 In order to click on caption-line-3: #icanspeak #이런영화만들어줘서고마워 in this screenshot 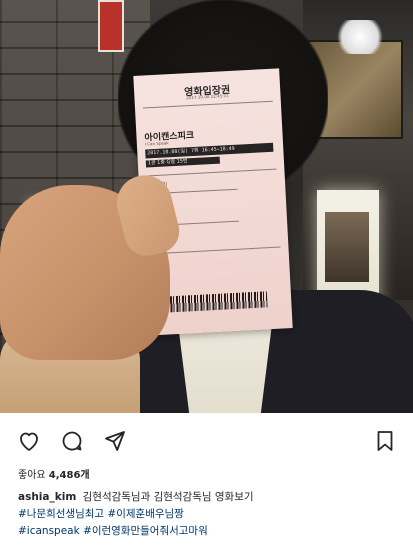, I will do `click(210, 531)`.